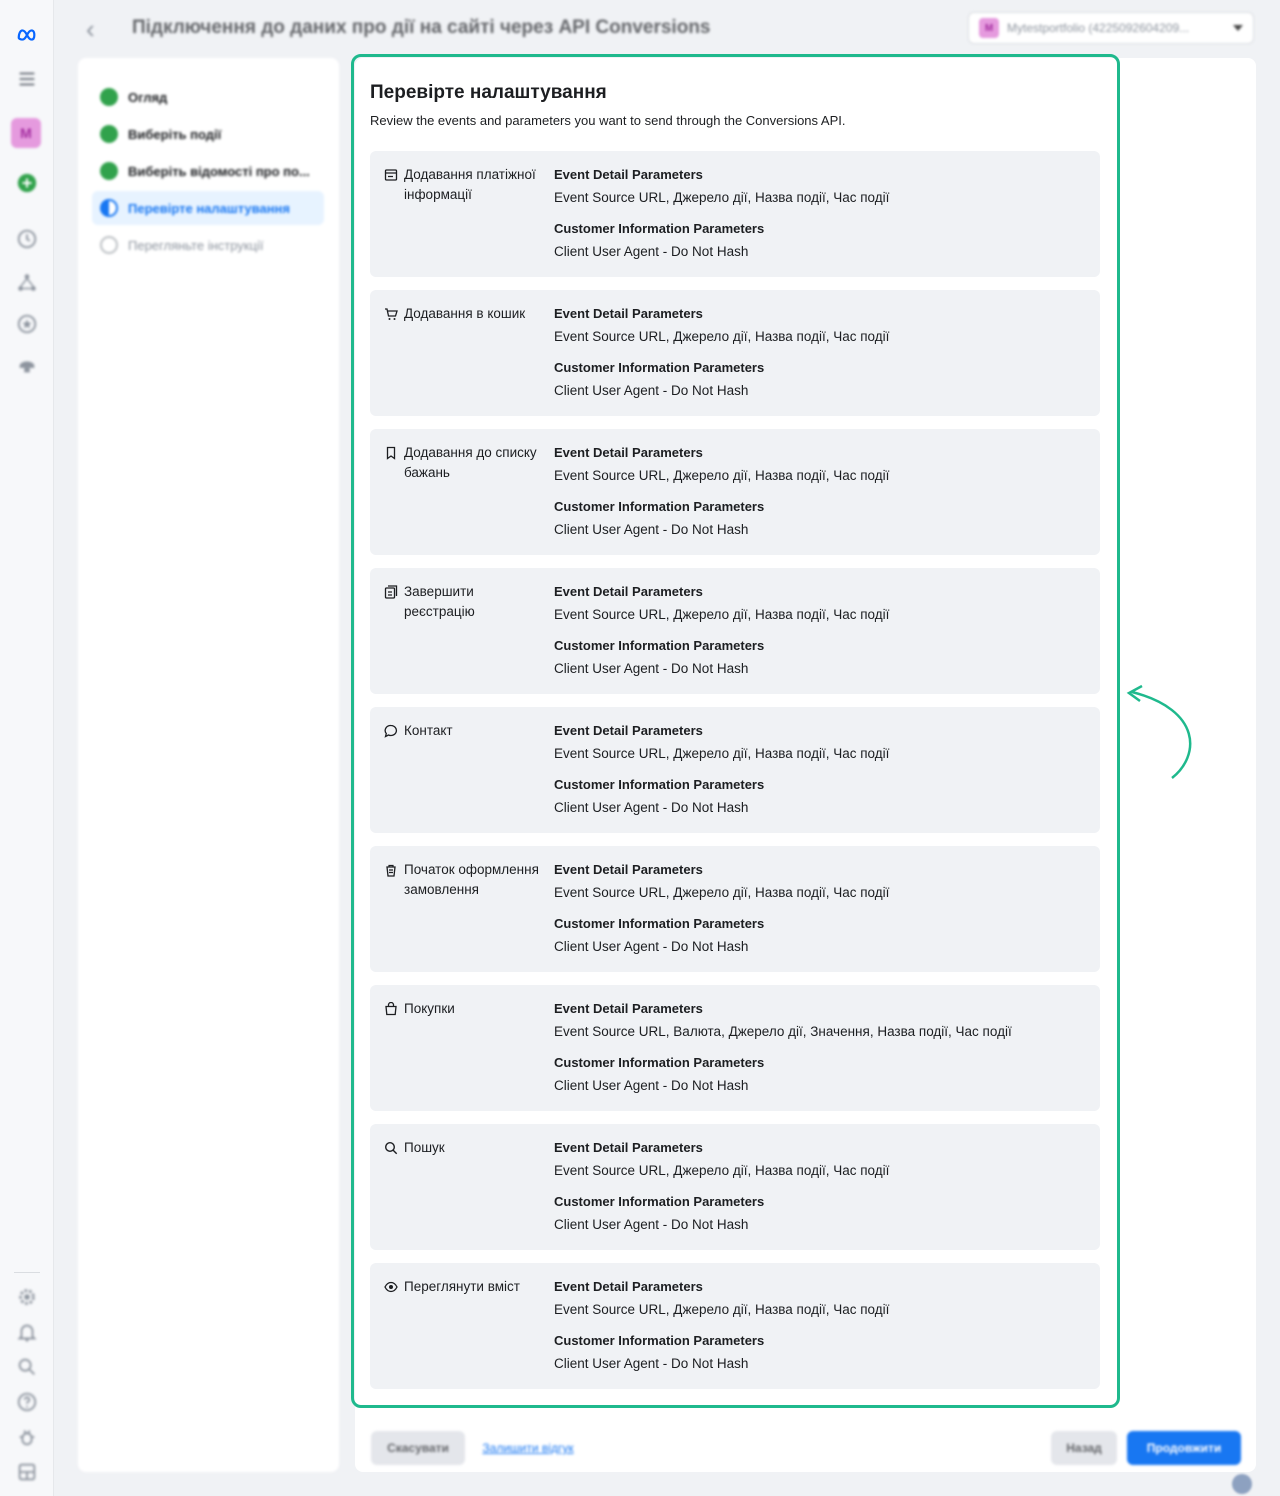 The image size is (1280, 1496). I want to click on step-view-instructions: Перегляньте інструкції, so click(208, 245).